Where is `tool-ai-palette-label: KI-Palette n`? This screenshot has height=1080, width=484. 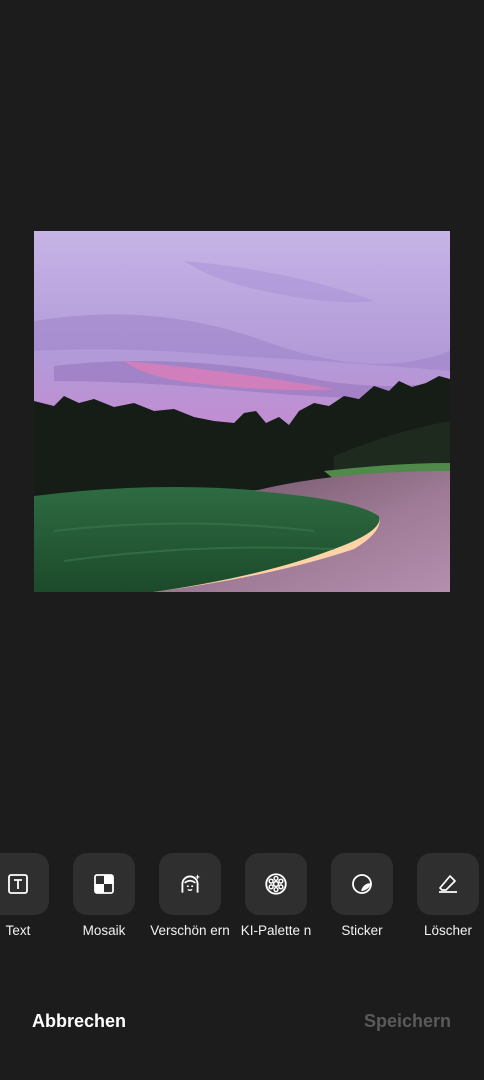
tool-ai-palette-label: KI-Palette n is located at coordinates (276, 930).